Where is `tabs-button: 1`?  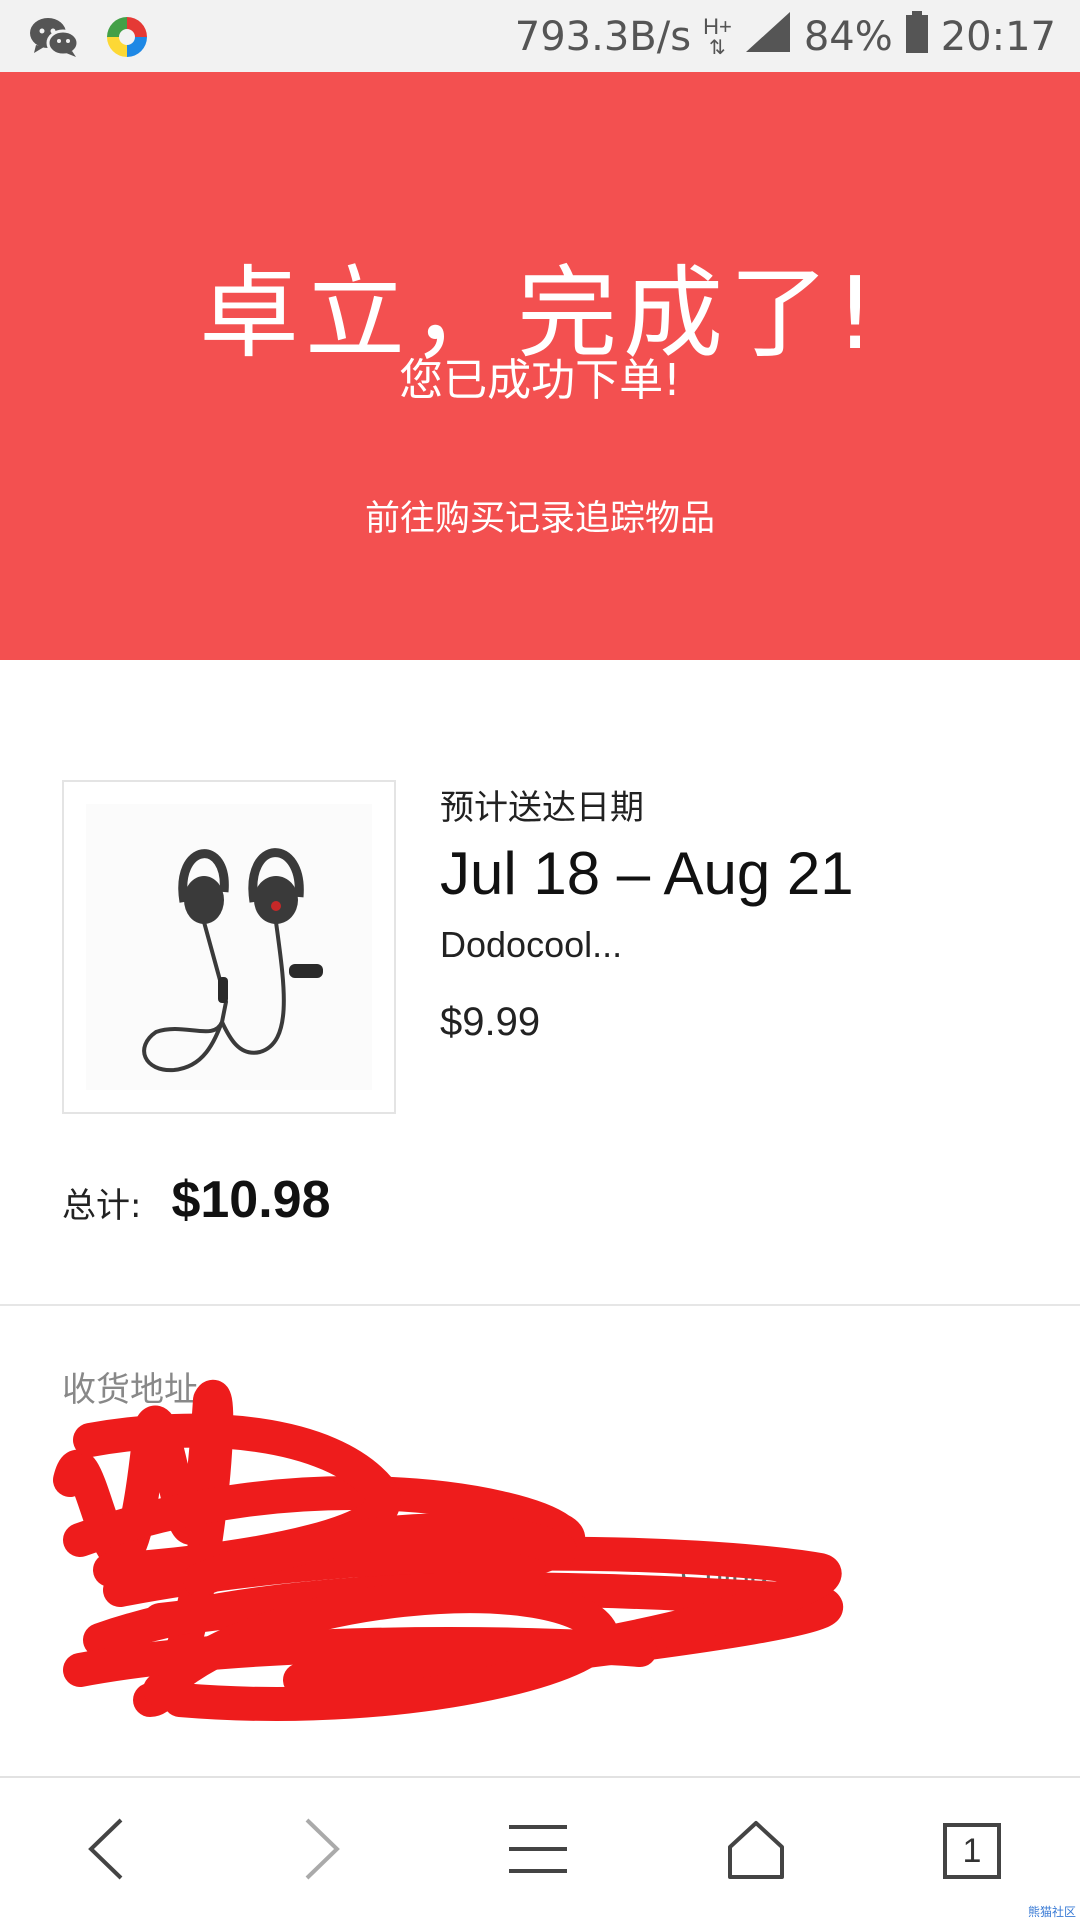 tabs-button: 1 is located at coordinates (972, 1851).